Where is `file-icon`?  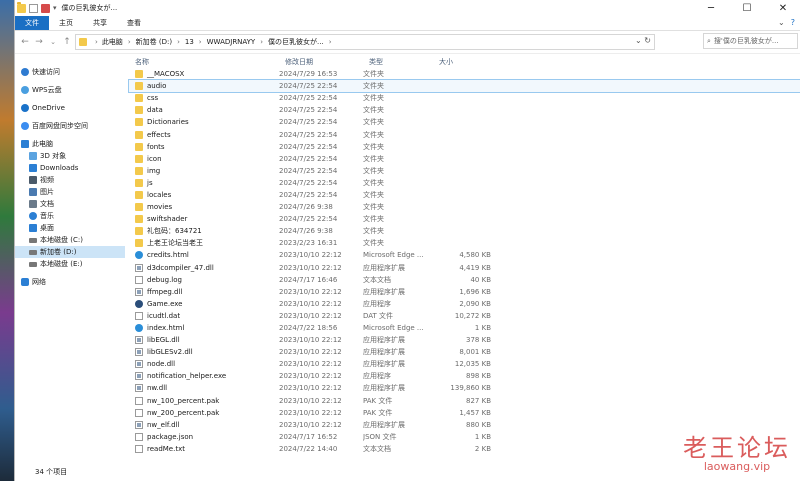 file-icon is located at coordinates (139, 448).